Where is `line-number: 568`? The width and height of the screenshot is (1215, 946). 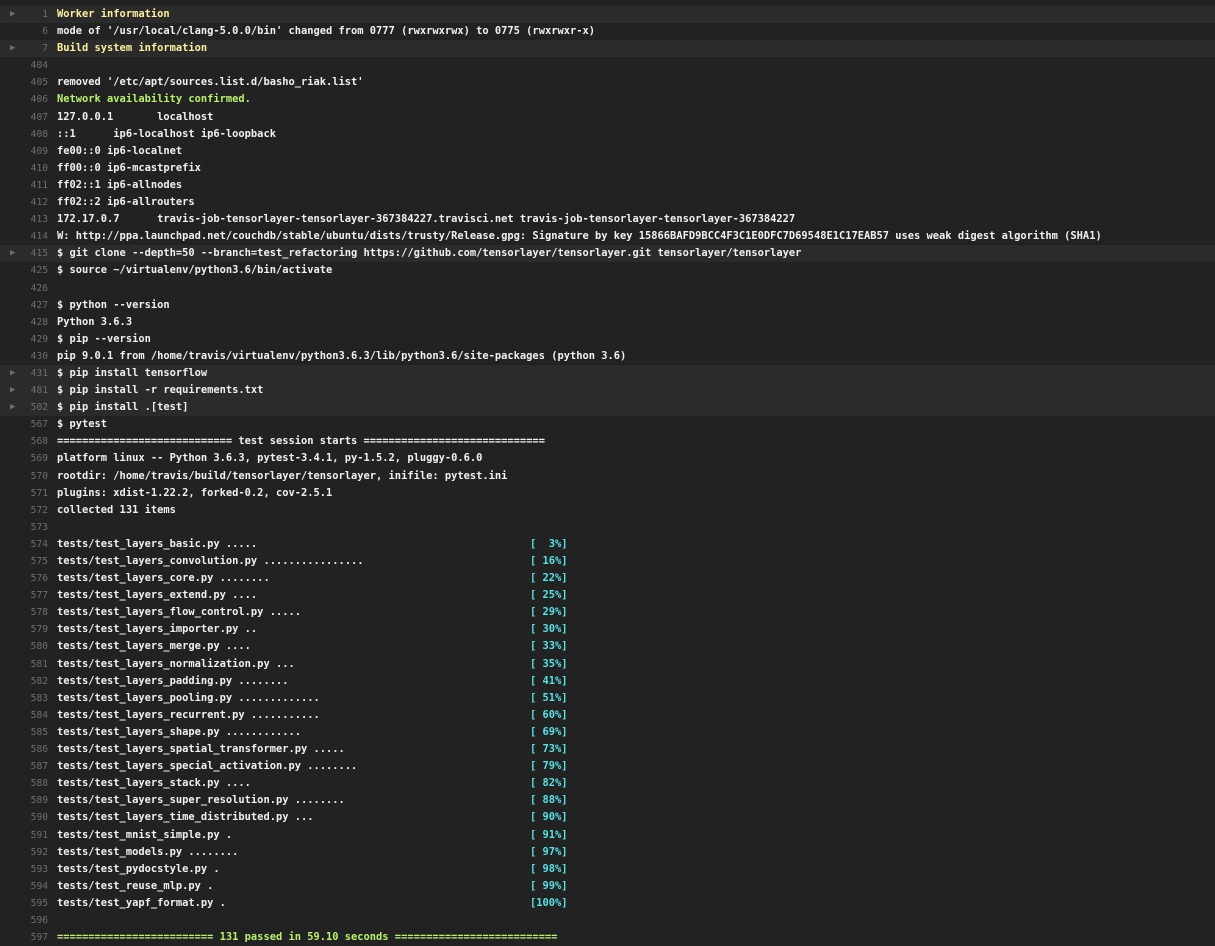
line-number: 568 is located at coordinates (24, 441).